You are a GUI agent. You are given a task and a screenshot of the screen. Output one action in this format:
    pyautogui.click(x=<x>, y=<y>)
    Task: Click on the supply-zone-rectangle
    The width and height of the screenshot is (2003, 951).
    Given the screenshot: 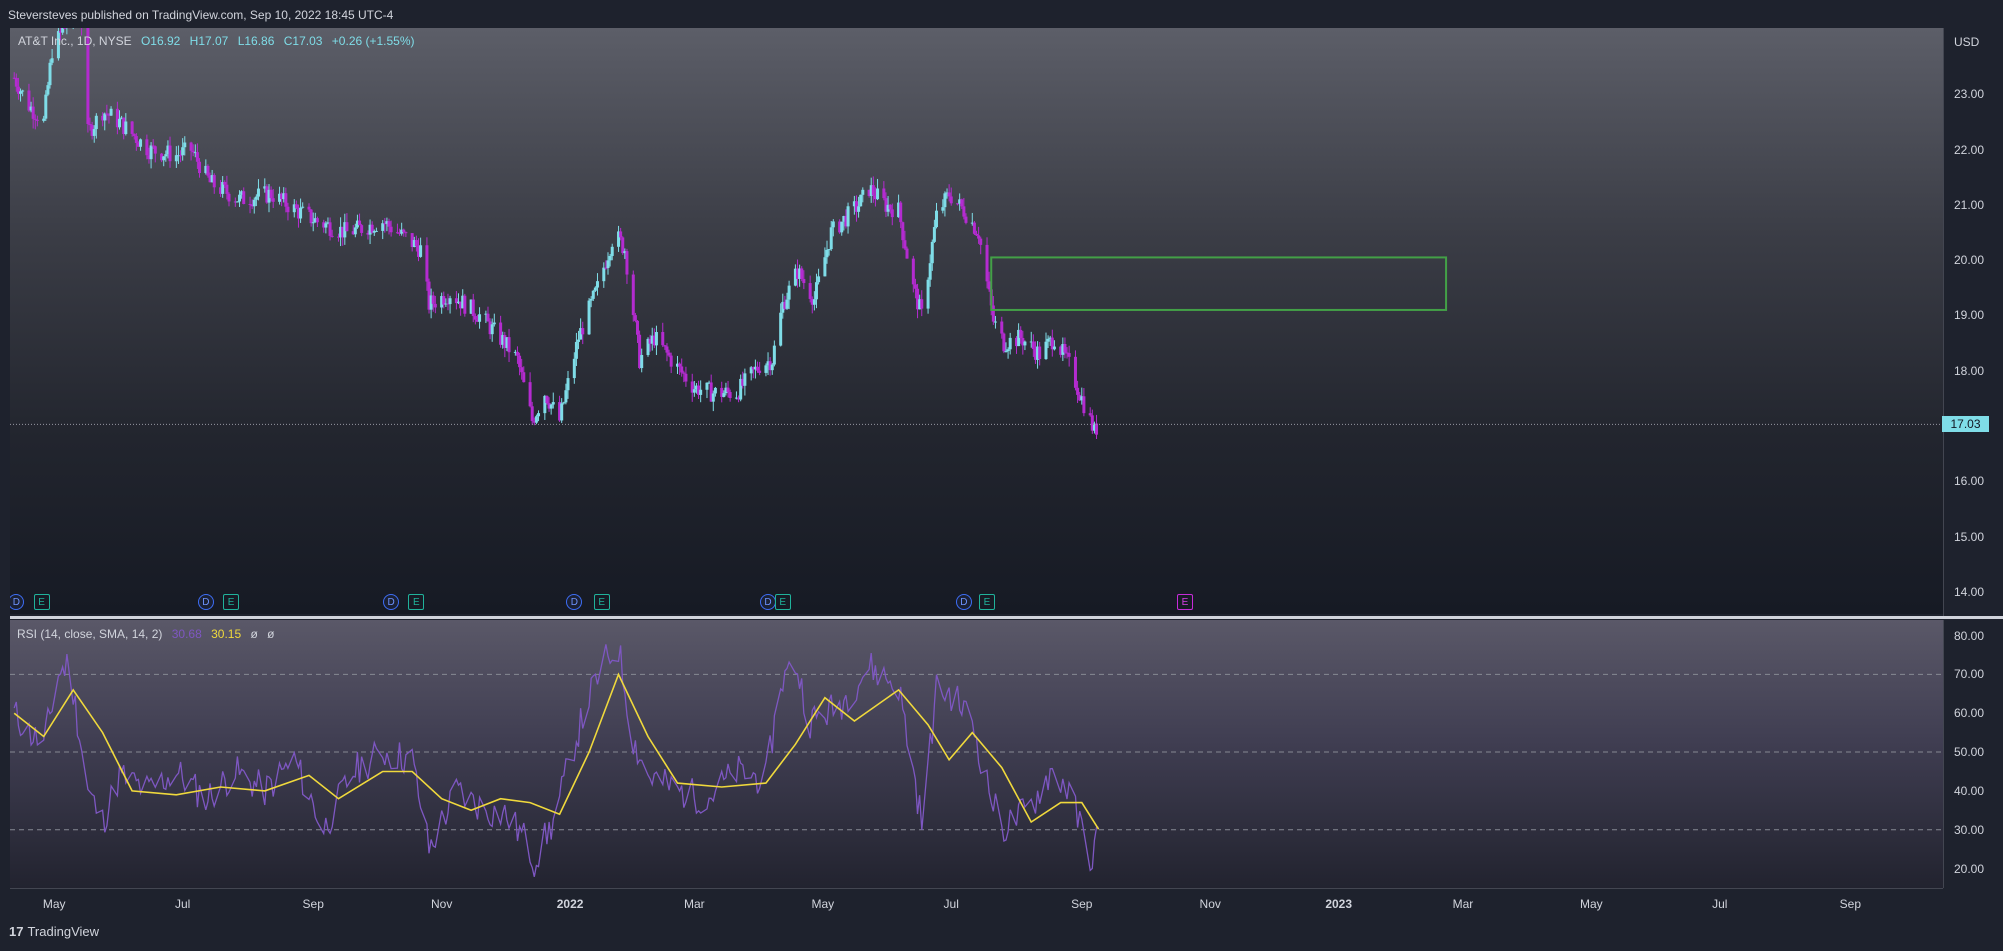 What is the action you would take?
    pyautogui.click(x=1219, y=283)
    